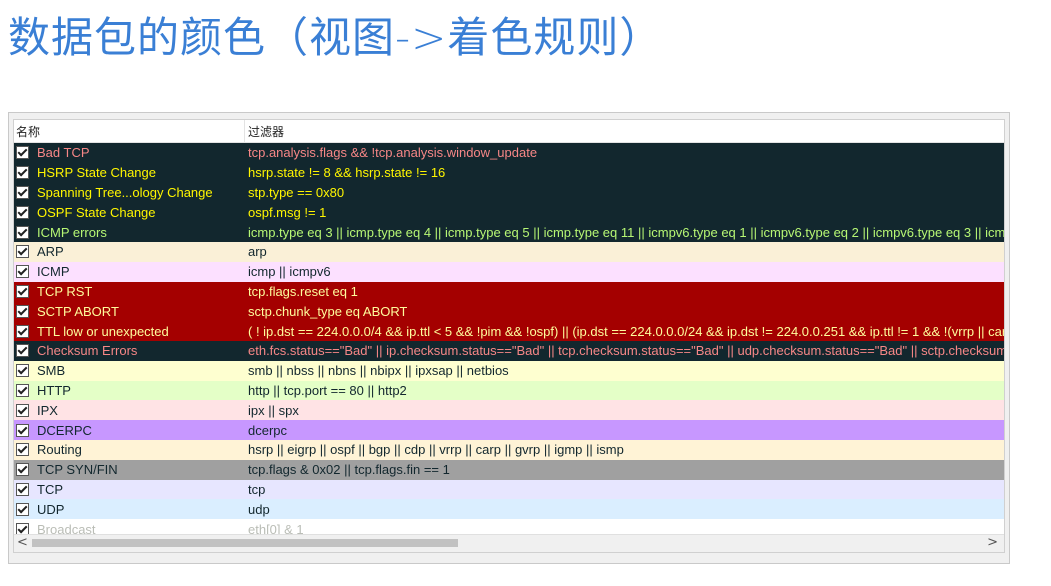 This screenshot has height=586, width=1051. I want to click on rule-filter: http || tcp.port == 80 || http2, so click(327, 390).